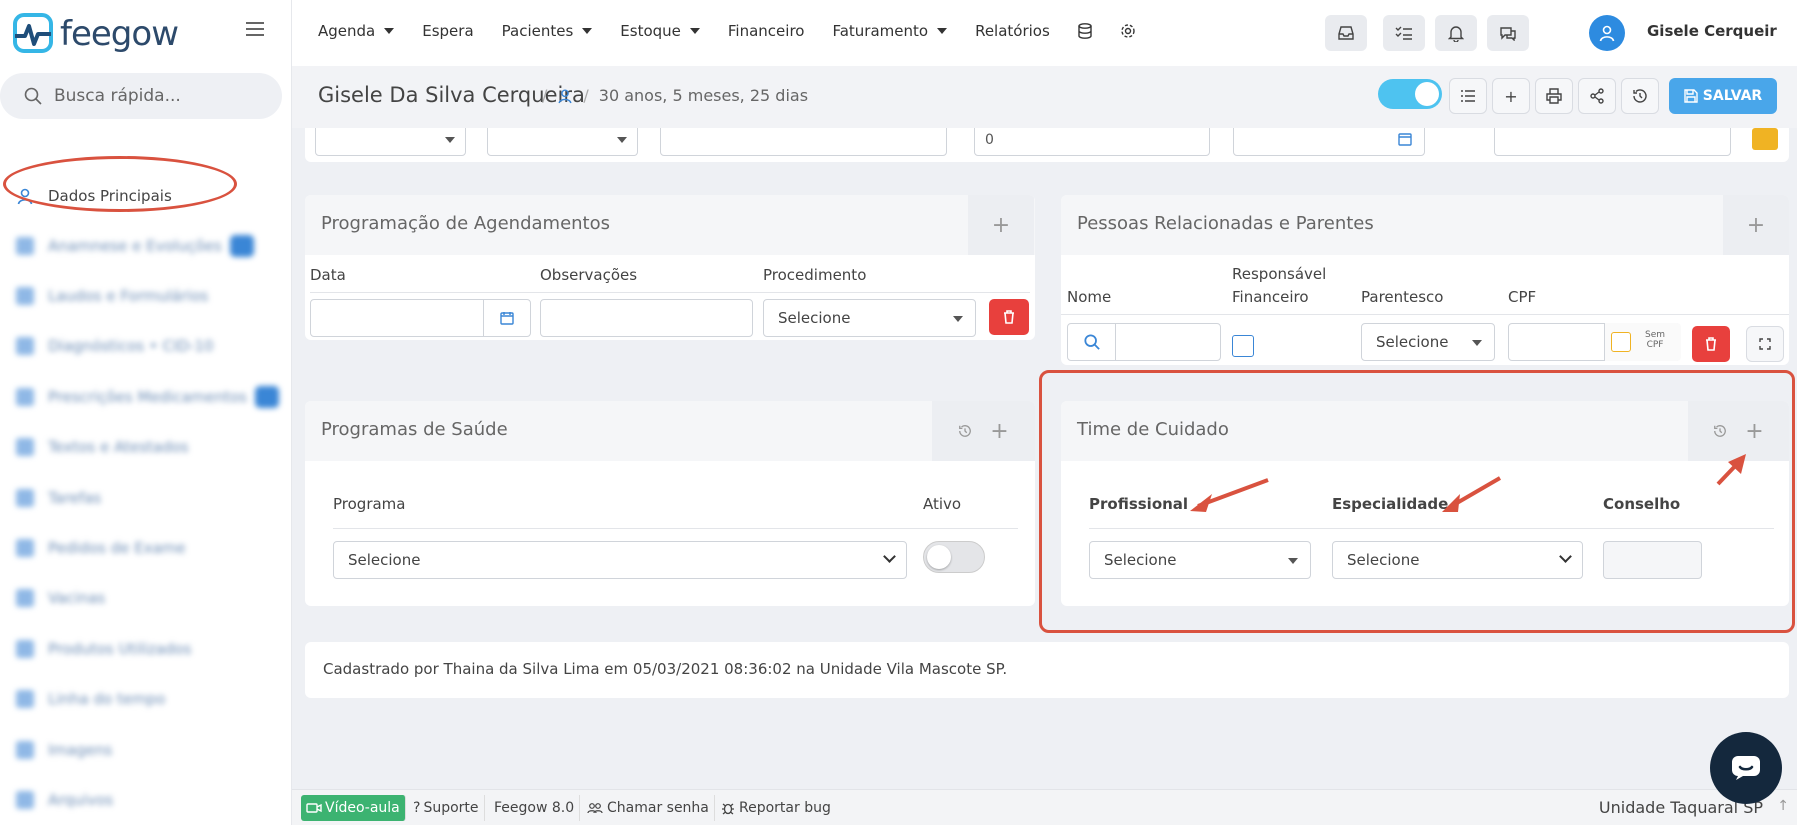 The height and width of the screenshot is (825, 1797). What do you see at coordinates (1092, 142) in the screenshot?
I see `number-field: 0` at bounding box center [1092, 142].